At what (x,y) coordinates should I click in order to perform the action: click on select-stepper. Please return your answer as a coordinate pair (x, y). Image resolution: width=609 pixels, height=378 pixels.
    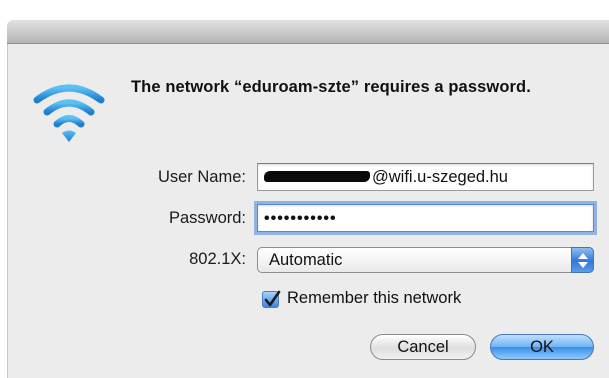
    Looking at the image, I should click on (582, 260).